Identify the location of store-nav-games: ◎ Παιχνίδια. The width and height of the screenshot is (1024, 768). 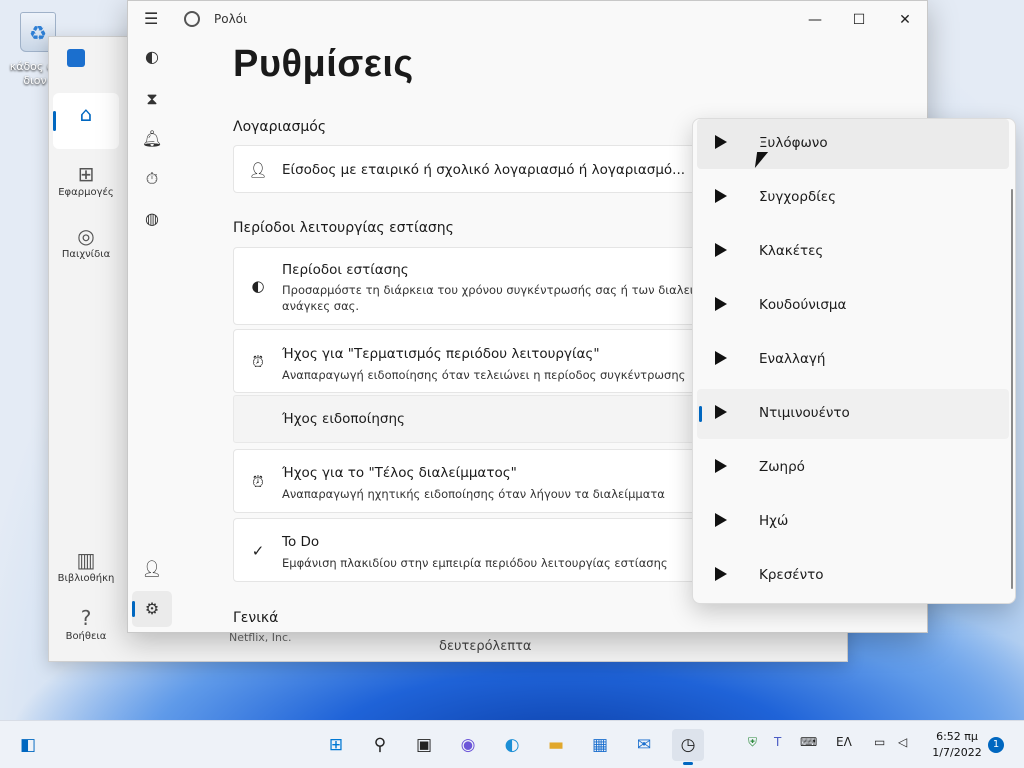
(86, 243).